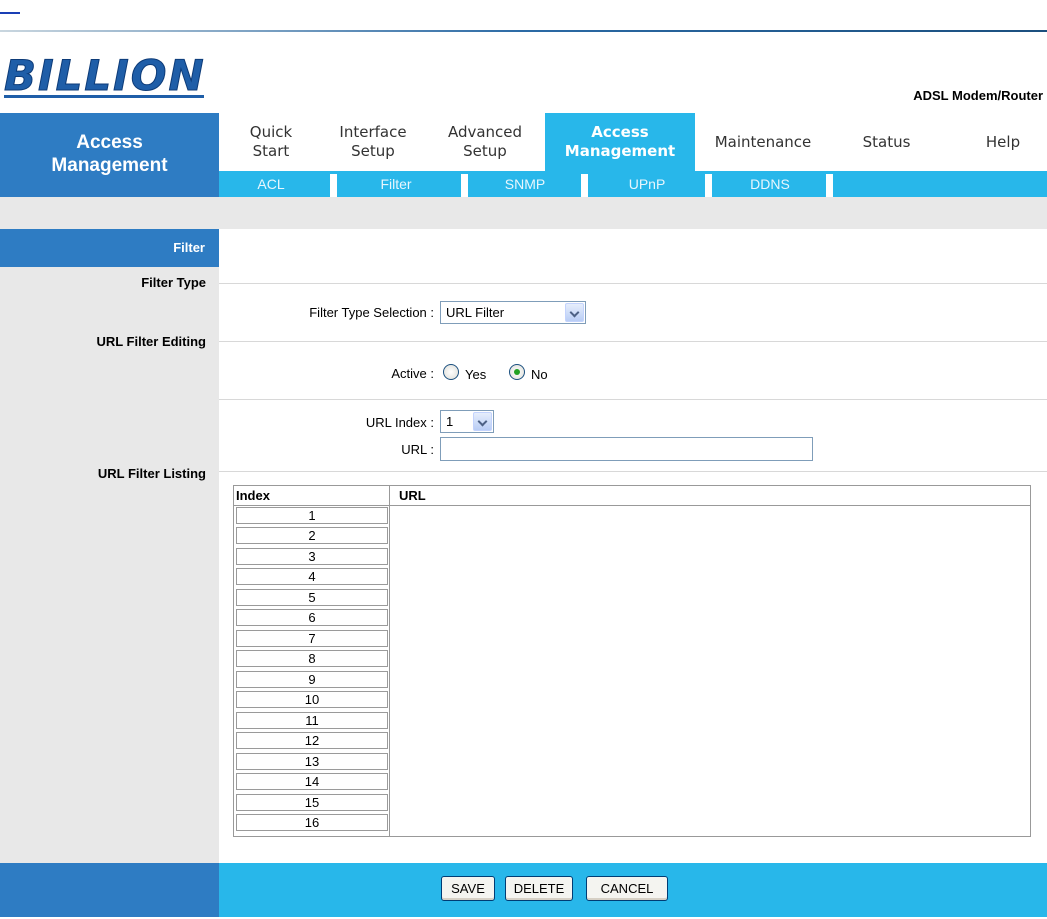 The height and width of the screenshot is (919, 1047). What do you see at coordinates (312, 720) in the screenshot?
I see `table-row-index: 11` at bounding box center [312, 720].